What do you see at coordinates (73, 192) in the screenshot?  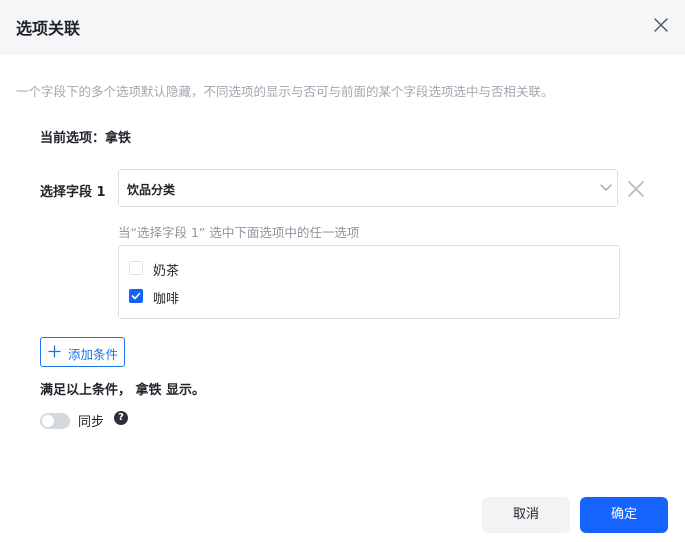 I see `field-label: 选择字段 1` at bounding box center [73, 192].